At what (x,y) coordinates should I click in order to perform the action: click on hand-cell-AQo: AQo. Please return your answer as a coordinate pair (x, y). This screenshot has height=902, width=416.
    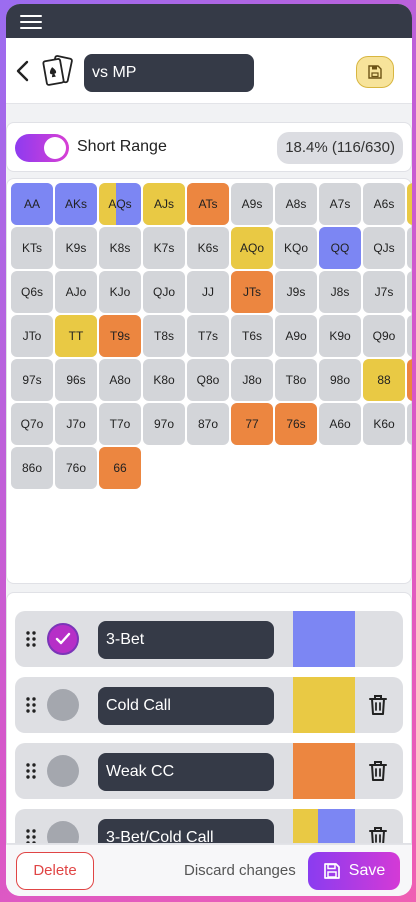
    Looking at the image, I should click on (252, 248).